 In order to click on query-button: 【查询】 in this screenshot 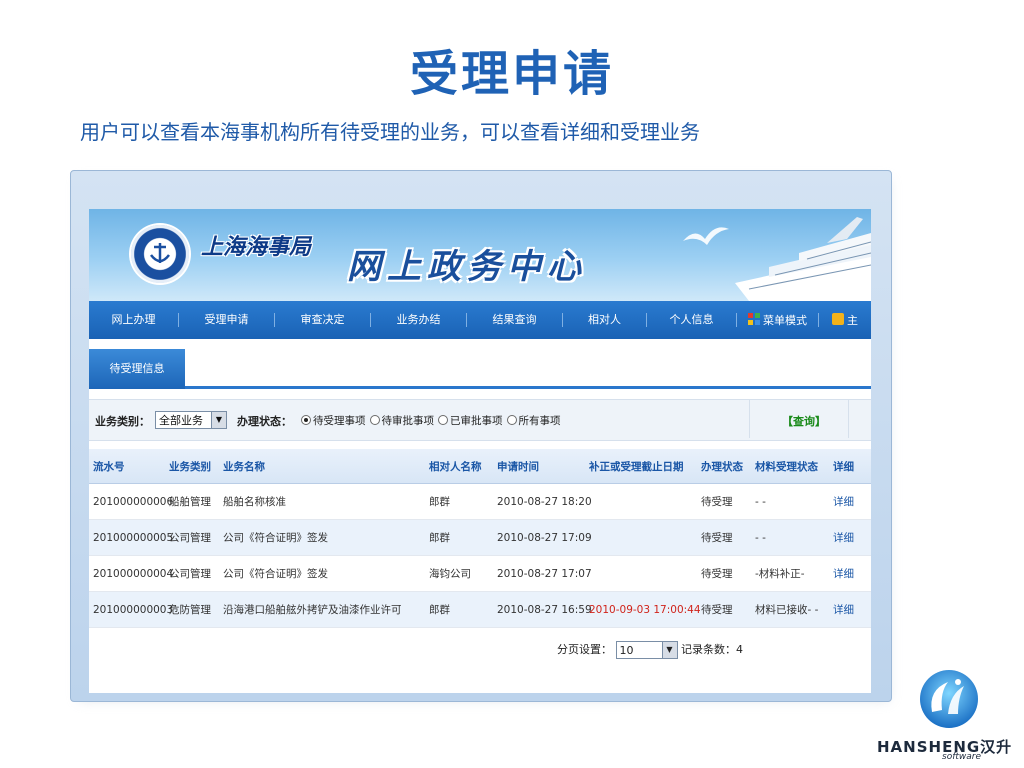, I will do `click(804, 421)`.